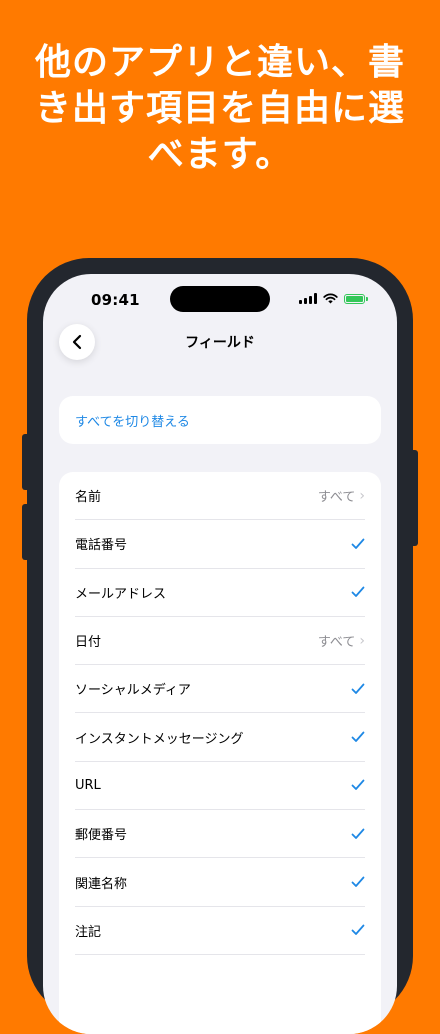 The height and width of the screenshot is (1034, 440). What do you see at coordinates (132, 422) in the screenshot?
I see `toggle-all-label: すべてを切り替える` at bounding box center [132, 422].